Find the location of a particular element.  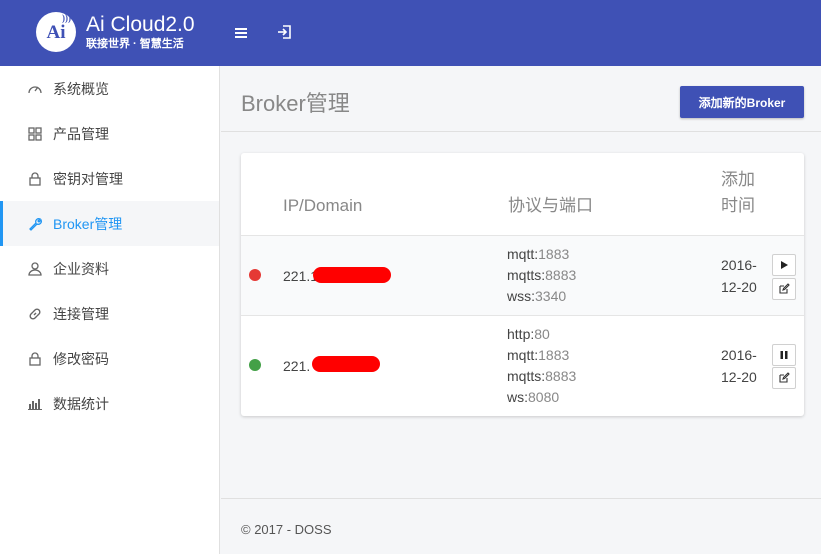

protocol-port: 80 is located at coordinates (542, 334).